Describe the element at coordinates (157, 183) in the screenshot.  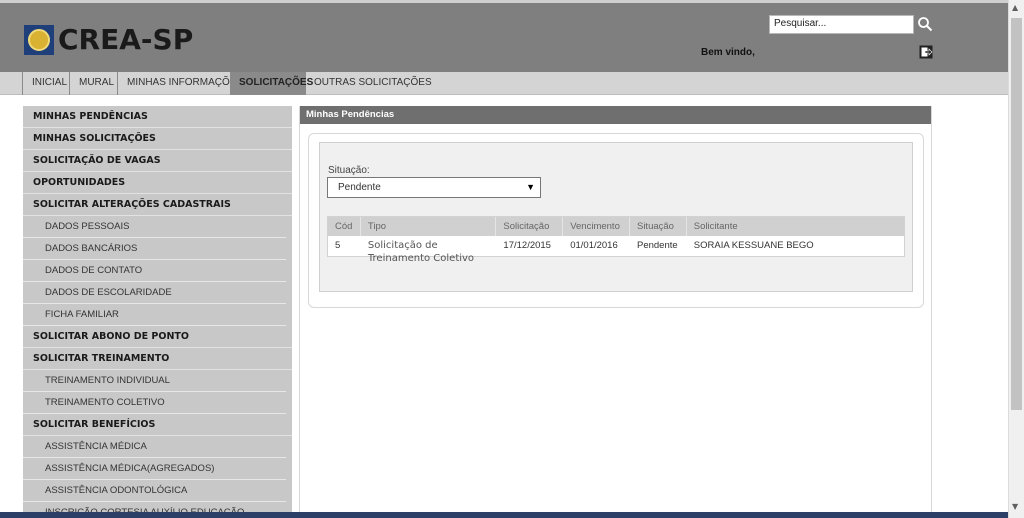
I see `sidebar-item-oportunidades: OPORTUNIDADES` at that location.